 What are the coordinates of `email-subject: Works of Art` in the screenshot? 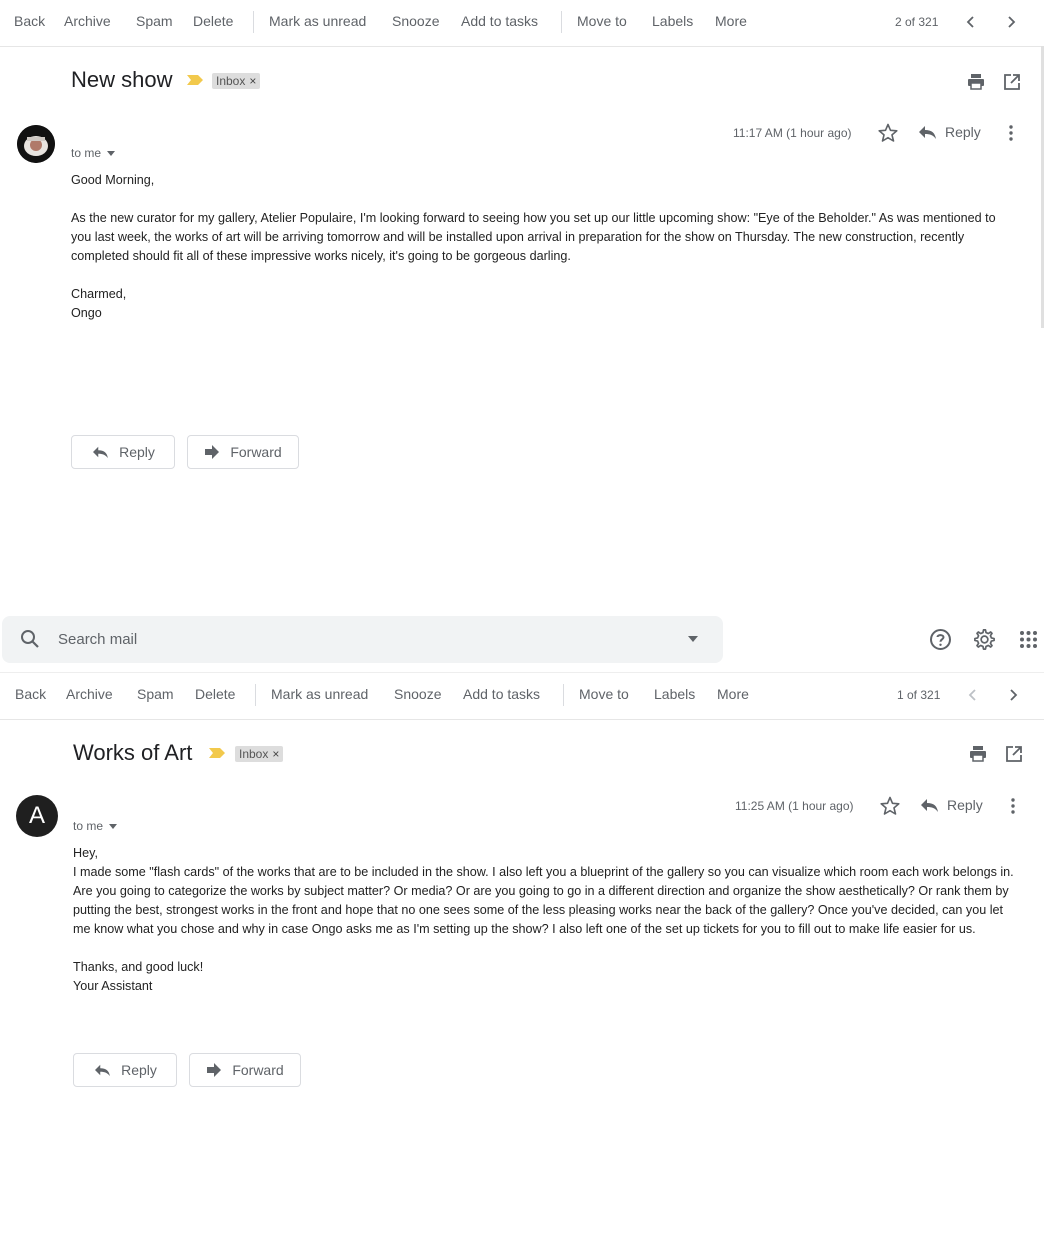 It's located at (133, 752).